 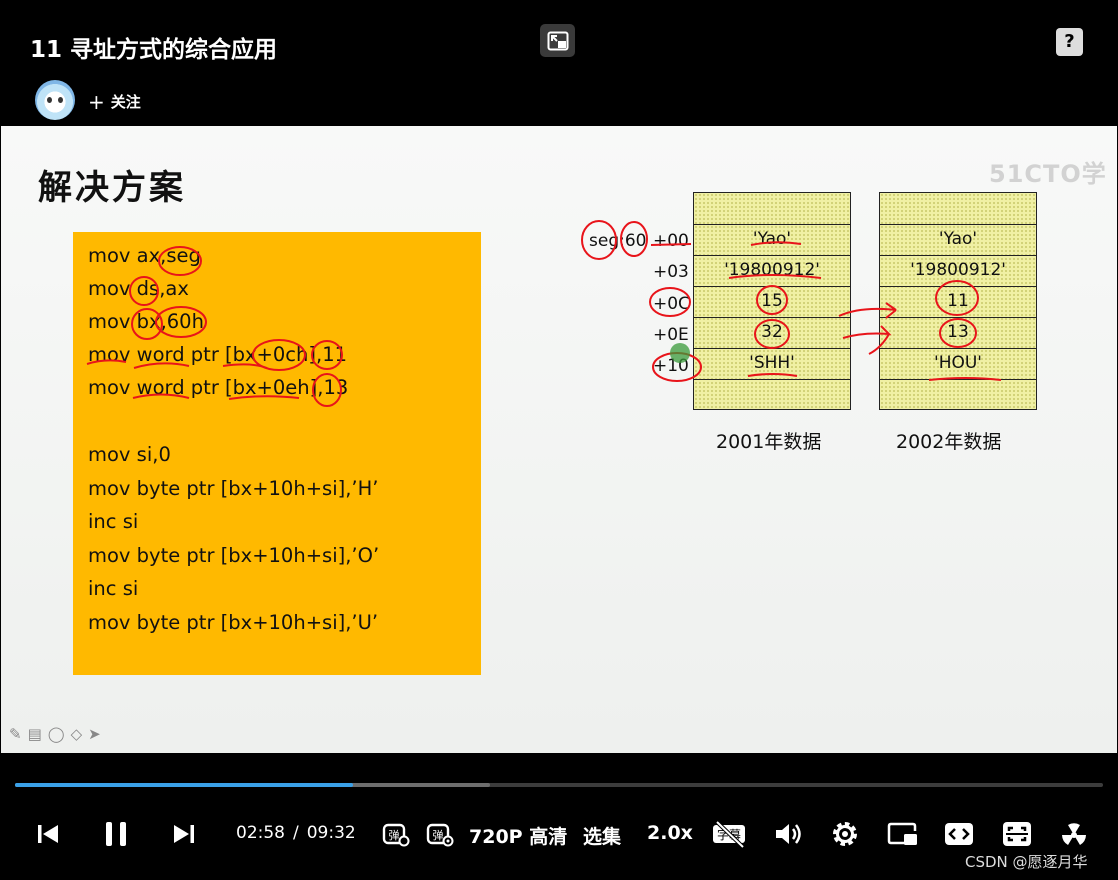 I want to click on progress-bar, so click(x=559, y=785).